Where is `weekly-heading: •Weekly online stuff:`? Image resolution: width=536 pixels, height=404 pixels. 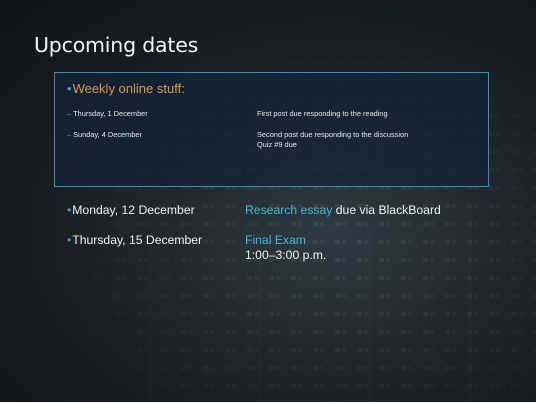
weekly-heading: •Weekly online stuff: is located at coordinates (126, 88).